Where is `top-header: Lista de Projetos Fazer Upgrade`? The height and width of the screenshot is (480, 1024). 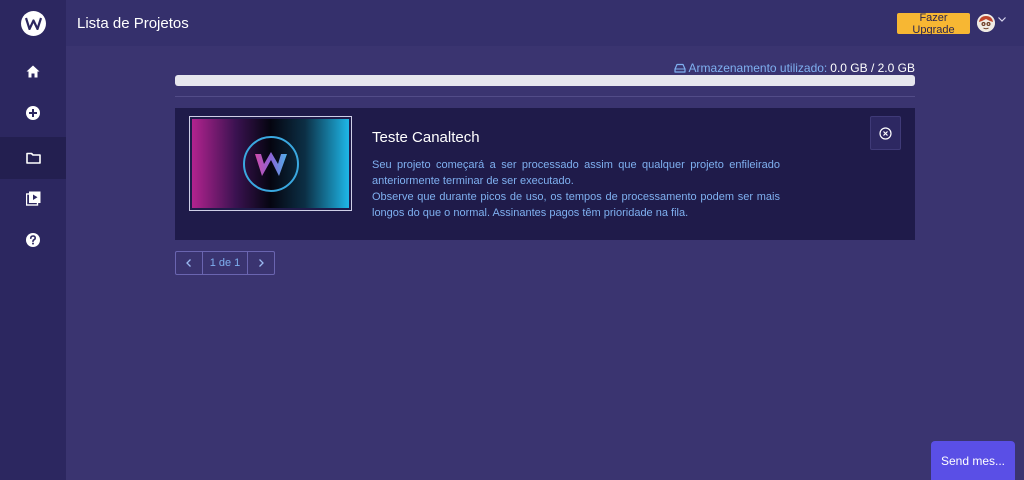 top-header: Lista de Projetos Fazer Upgrade is located at coordinates (545, 23).